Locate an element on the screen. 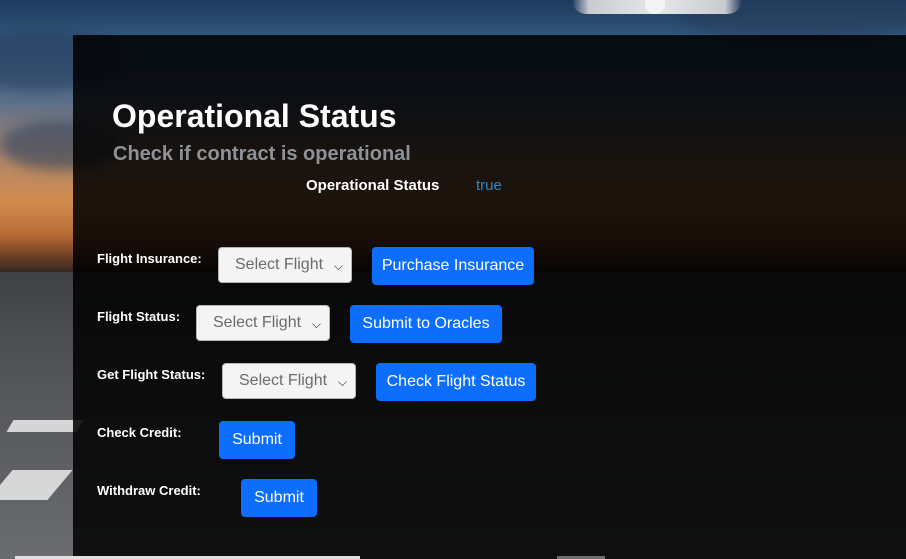 The height and width of the screenshot is (559, 906). check-credit-submit-button: Submit is located at coordinates (257, 440).